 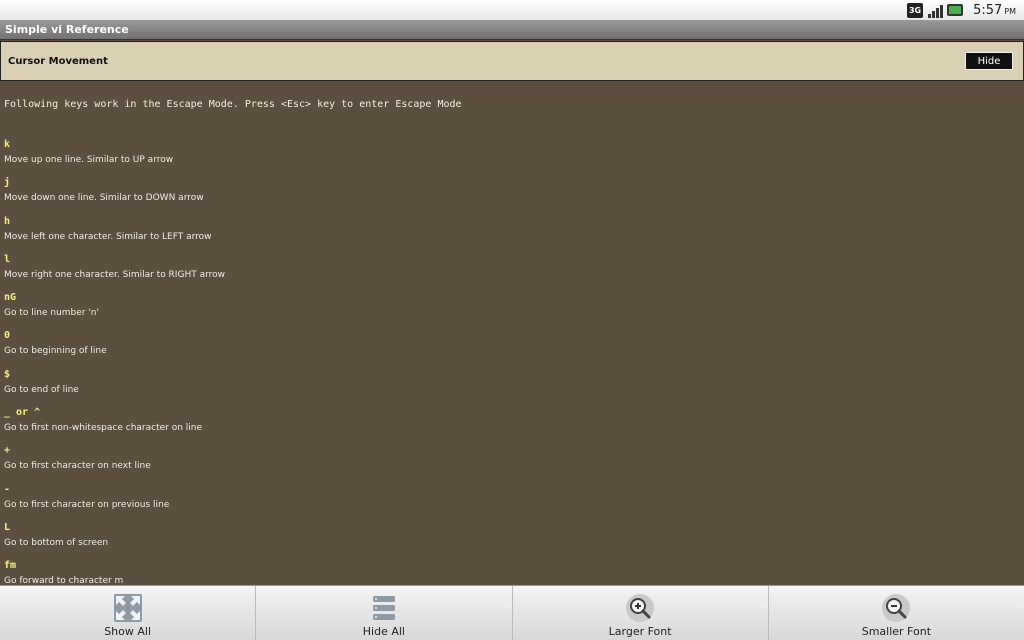 I want to click on list-stack-icon, so click(x=383, y=608).